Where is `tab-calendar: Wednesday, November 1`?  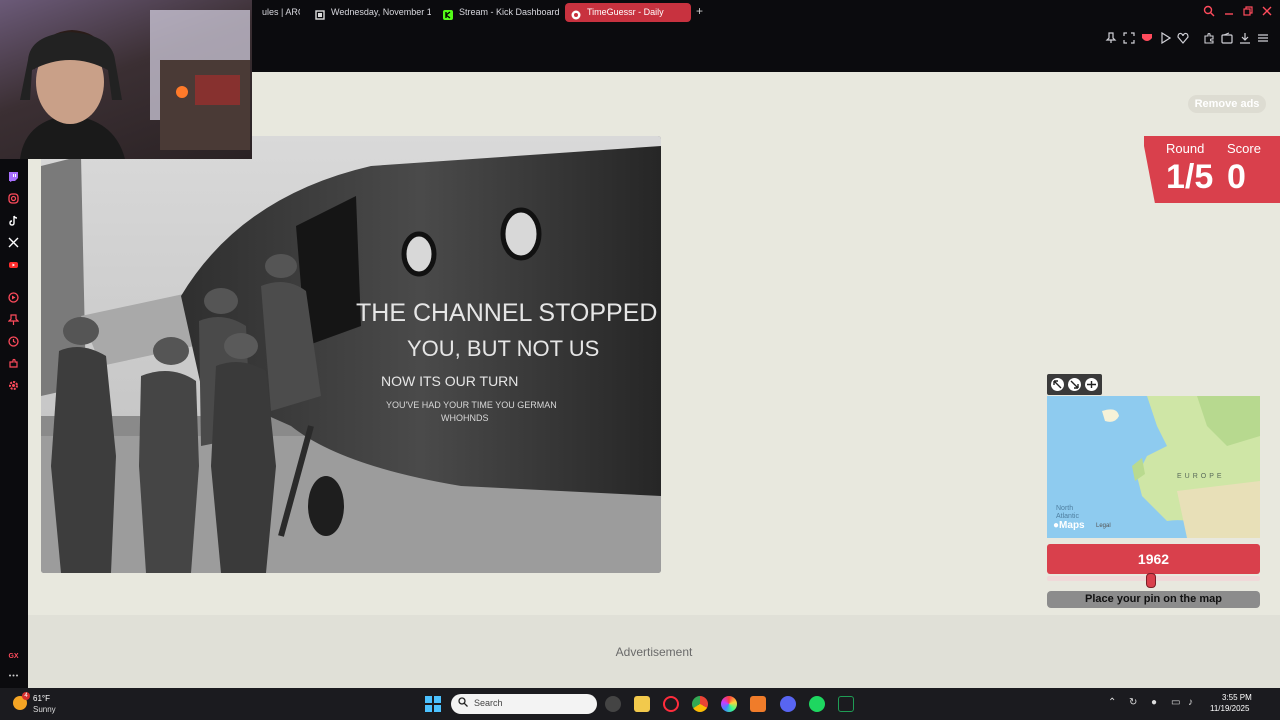 tab-calendar: Wednesday, November 1 is located at coordinates (370, 12).